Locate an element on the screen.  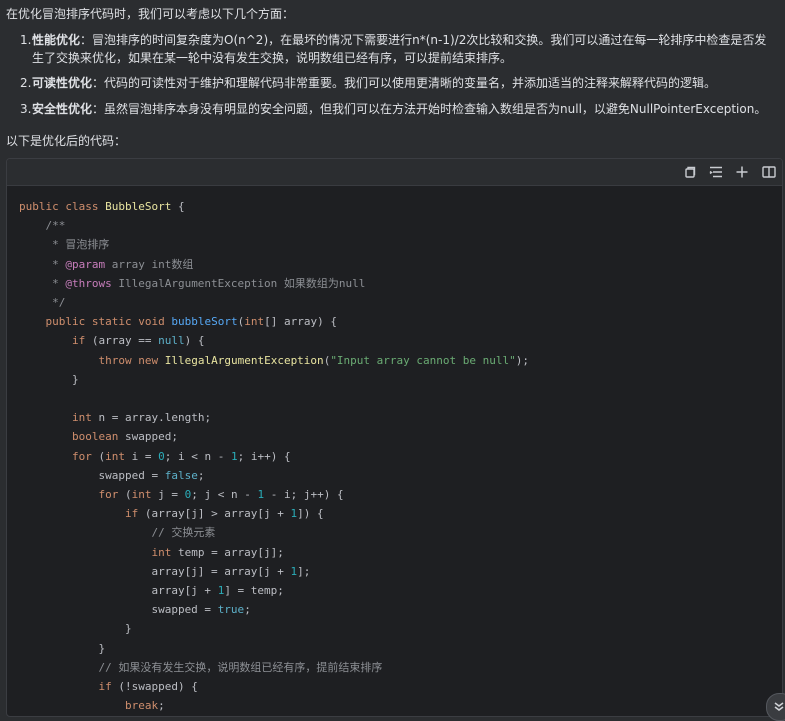
intro-text: 在优化冒泡排序代码时，我们可以考虑以下几个方面： is located at coordinates (150, 14).